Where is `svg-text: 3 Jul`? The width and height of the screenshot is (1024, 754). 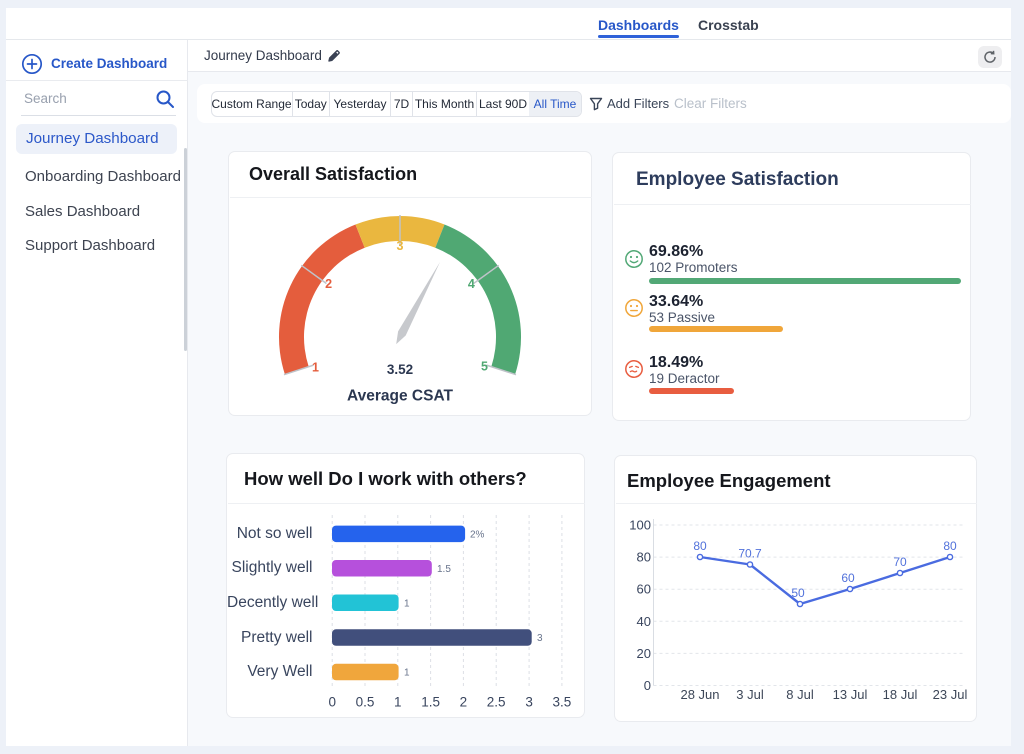
svg-text: 3 Jul is located at coordinates (750, 694).